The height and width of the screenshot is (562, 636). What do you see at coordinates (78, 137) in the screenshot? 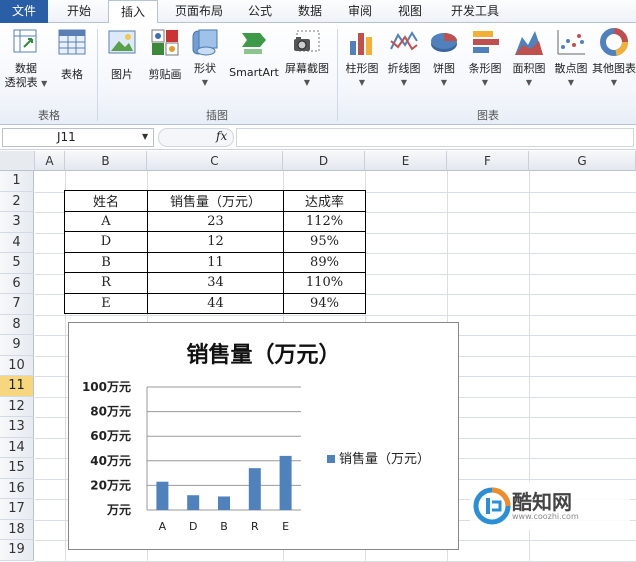
I see `name-box: J11` at bounding box center [78, 137].